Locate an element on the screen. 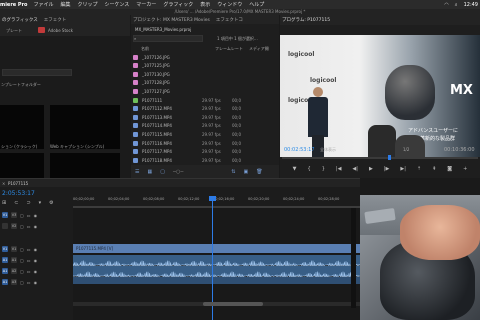 This screenshot has height=320, width=480. timeline-close-icon: × is located at coordinates (3, 183).